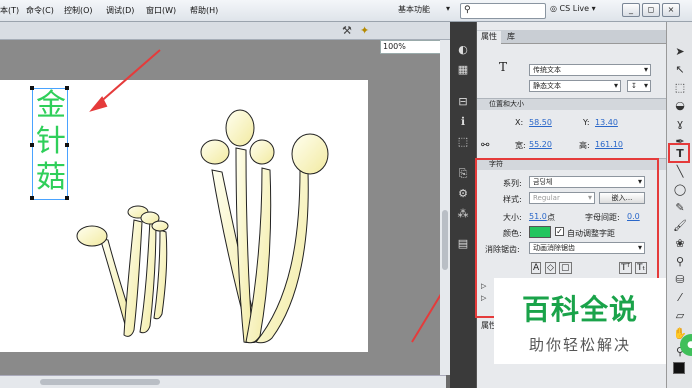 This screenshot has height=388, width=692. Describe the element at coordinates (463, 70) in the screenshot. I see `swatches-icon: ▦` at that location.